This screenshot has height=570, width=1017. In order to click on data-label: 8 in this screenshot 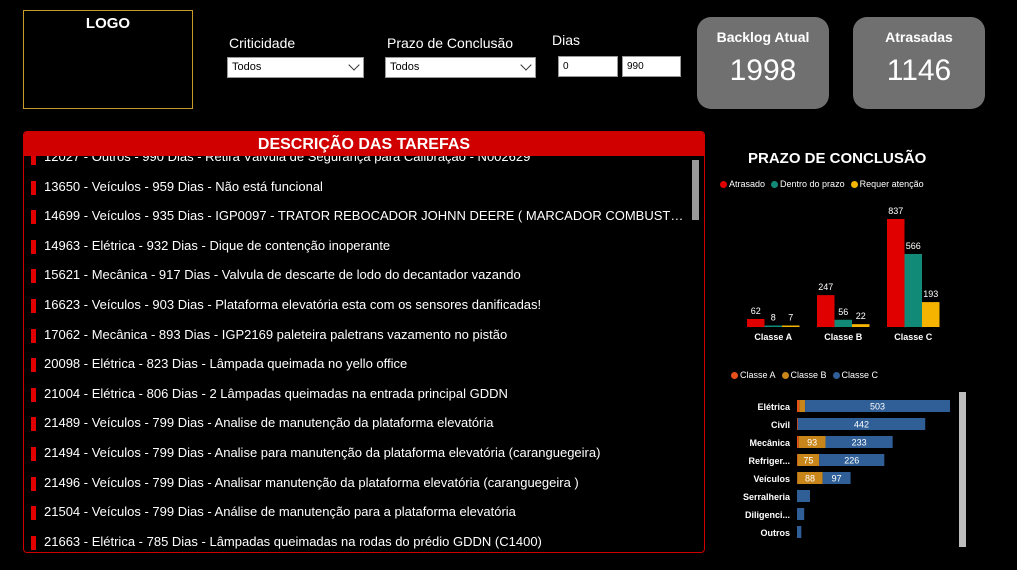, I will do `click(773, 318)`.